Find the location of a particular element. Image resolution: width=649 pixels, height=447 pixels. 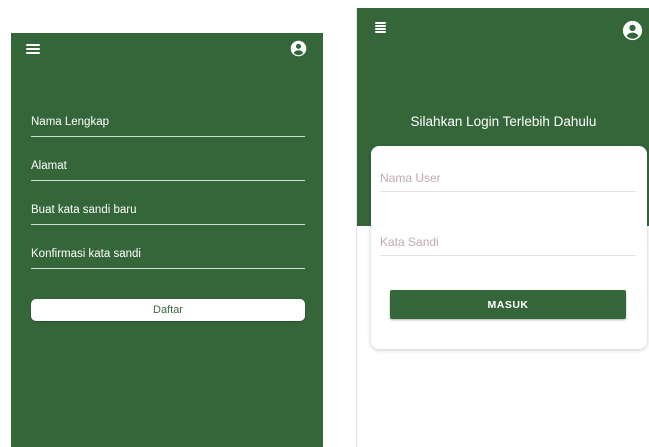

username-input: Nama User is located at coordinates (508, 177).